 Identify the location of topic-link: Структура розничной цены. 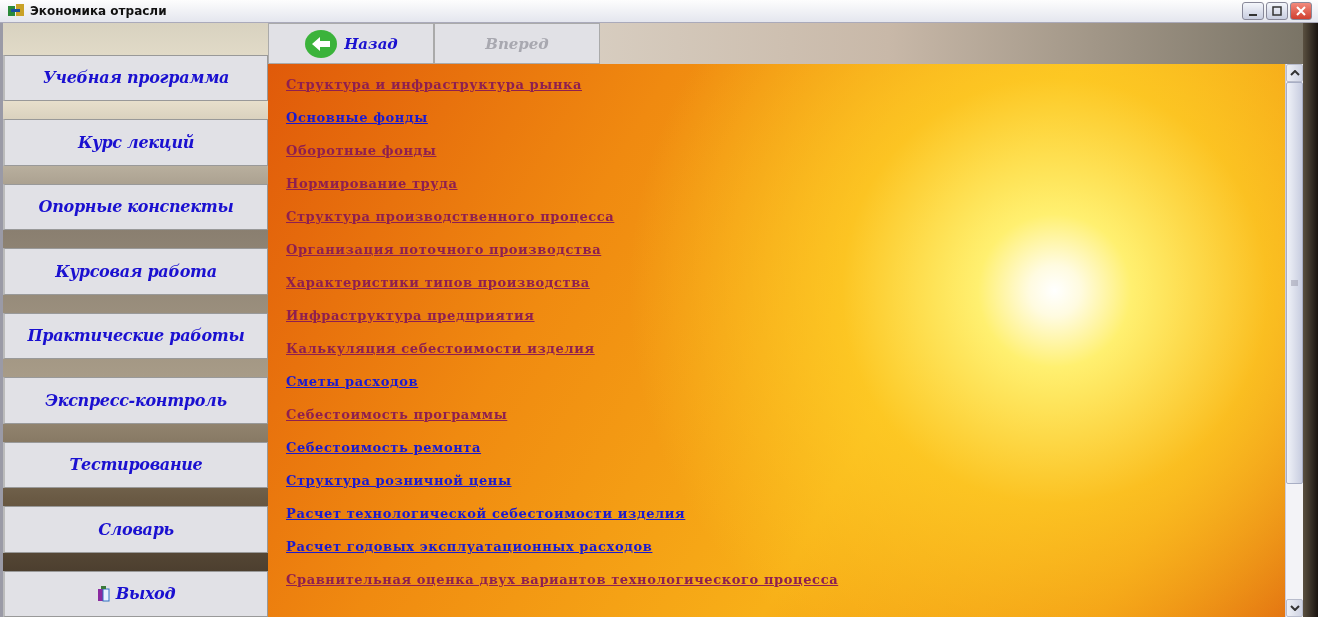
(399, 480).